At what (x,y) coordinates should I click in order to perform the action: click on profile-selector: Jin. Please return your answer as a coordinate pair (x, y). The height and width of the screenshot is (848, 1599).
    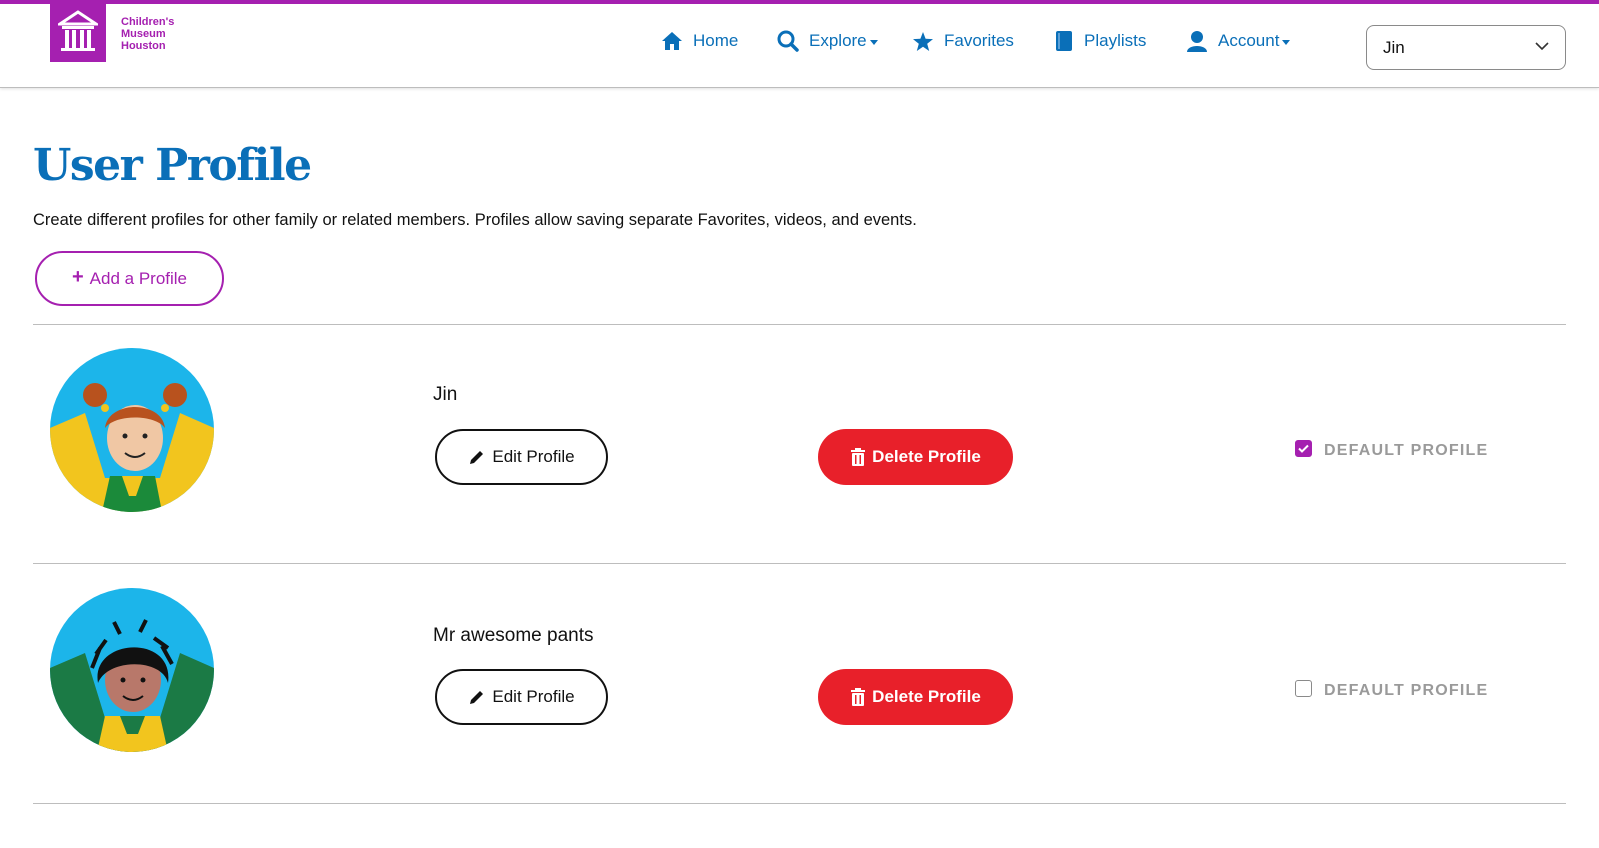
    Looking at the image, I should click on (1466, 47).